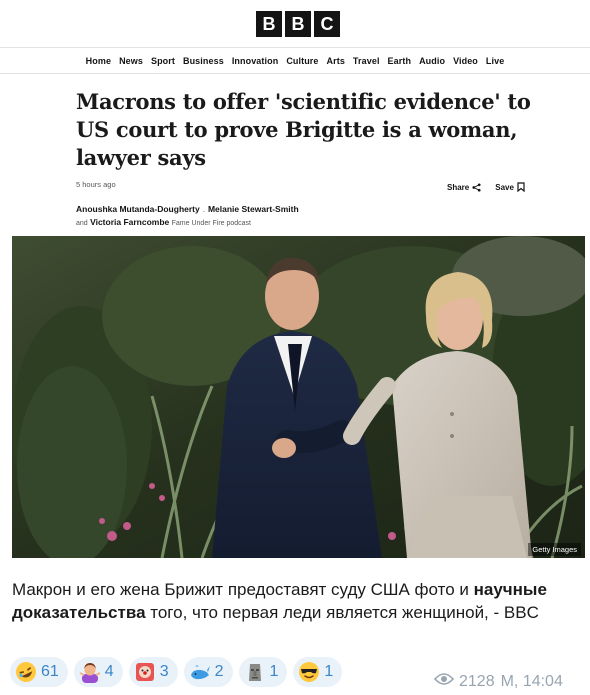 This screenshot has height=695, width=590. Describe the element at coordinates (366, 61) in the screenshot. I see `nav-item-travel: Travel` at that location.